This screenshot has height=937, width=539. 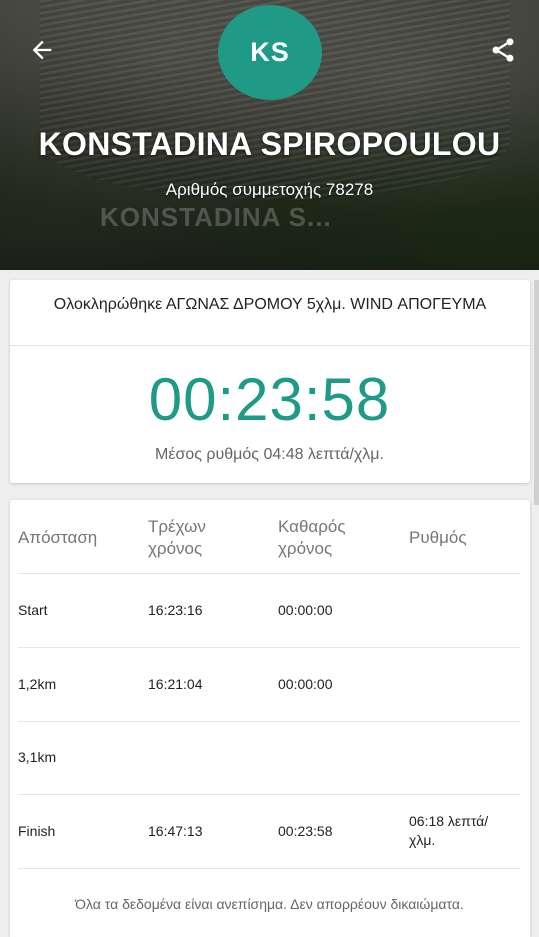 What do you see at coordinates (175, 831) in the screenshot?
I see `split-clock-time: 16:47:13` at bounding box center [175, 831].